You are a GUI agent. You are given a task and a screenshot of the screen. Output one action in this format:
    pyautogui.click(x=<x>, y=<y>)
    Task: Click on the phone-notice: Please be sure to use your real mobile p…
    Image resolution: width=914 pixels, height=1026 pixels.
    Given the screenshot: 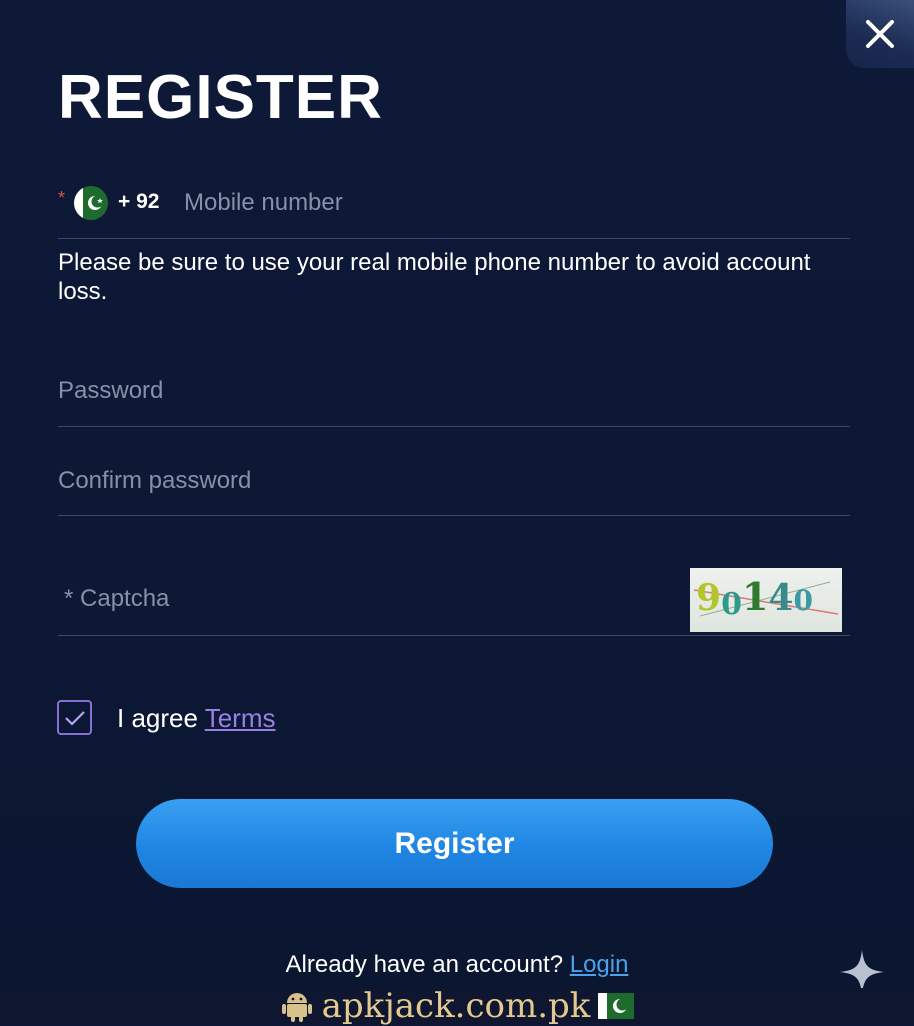 What is the action you would take?
    pyautogui.click(x=434, y=277)
    